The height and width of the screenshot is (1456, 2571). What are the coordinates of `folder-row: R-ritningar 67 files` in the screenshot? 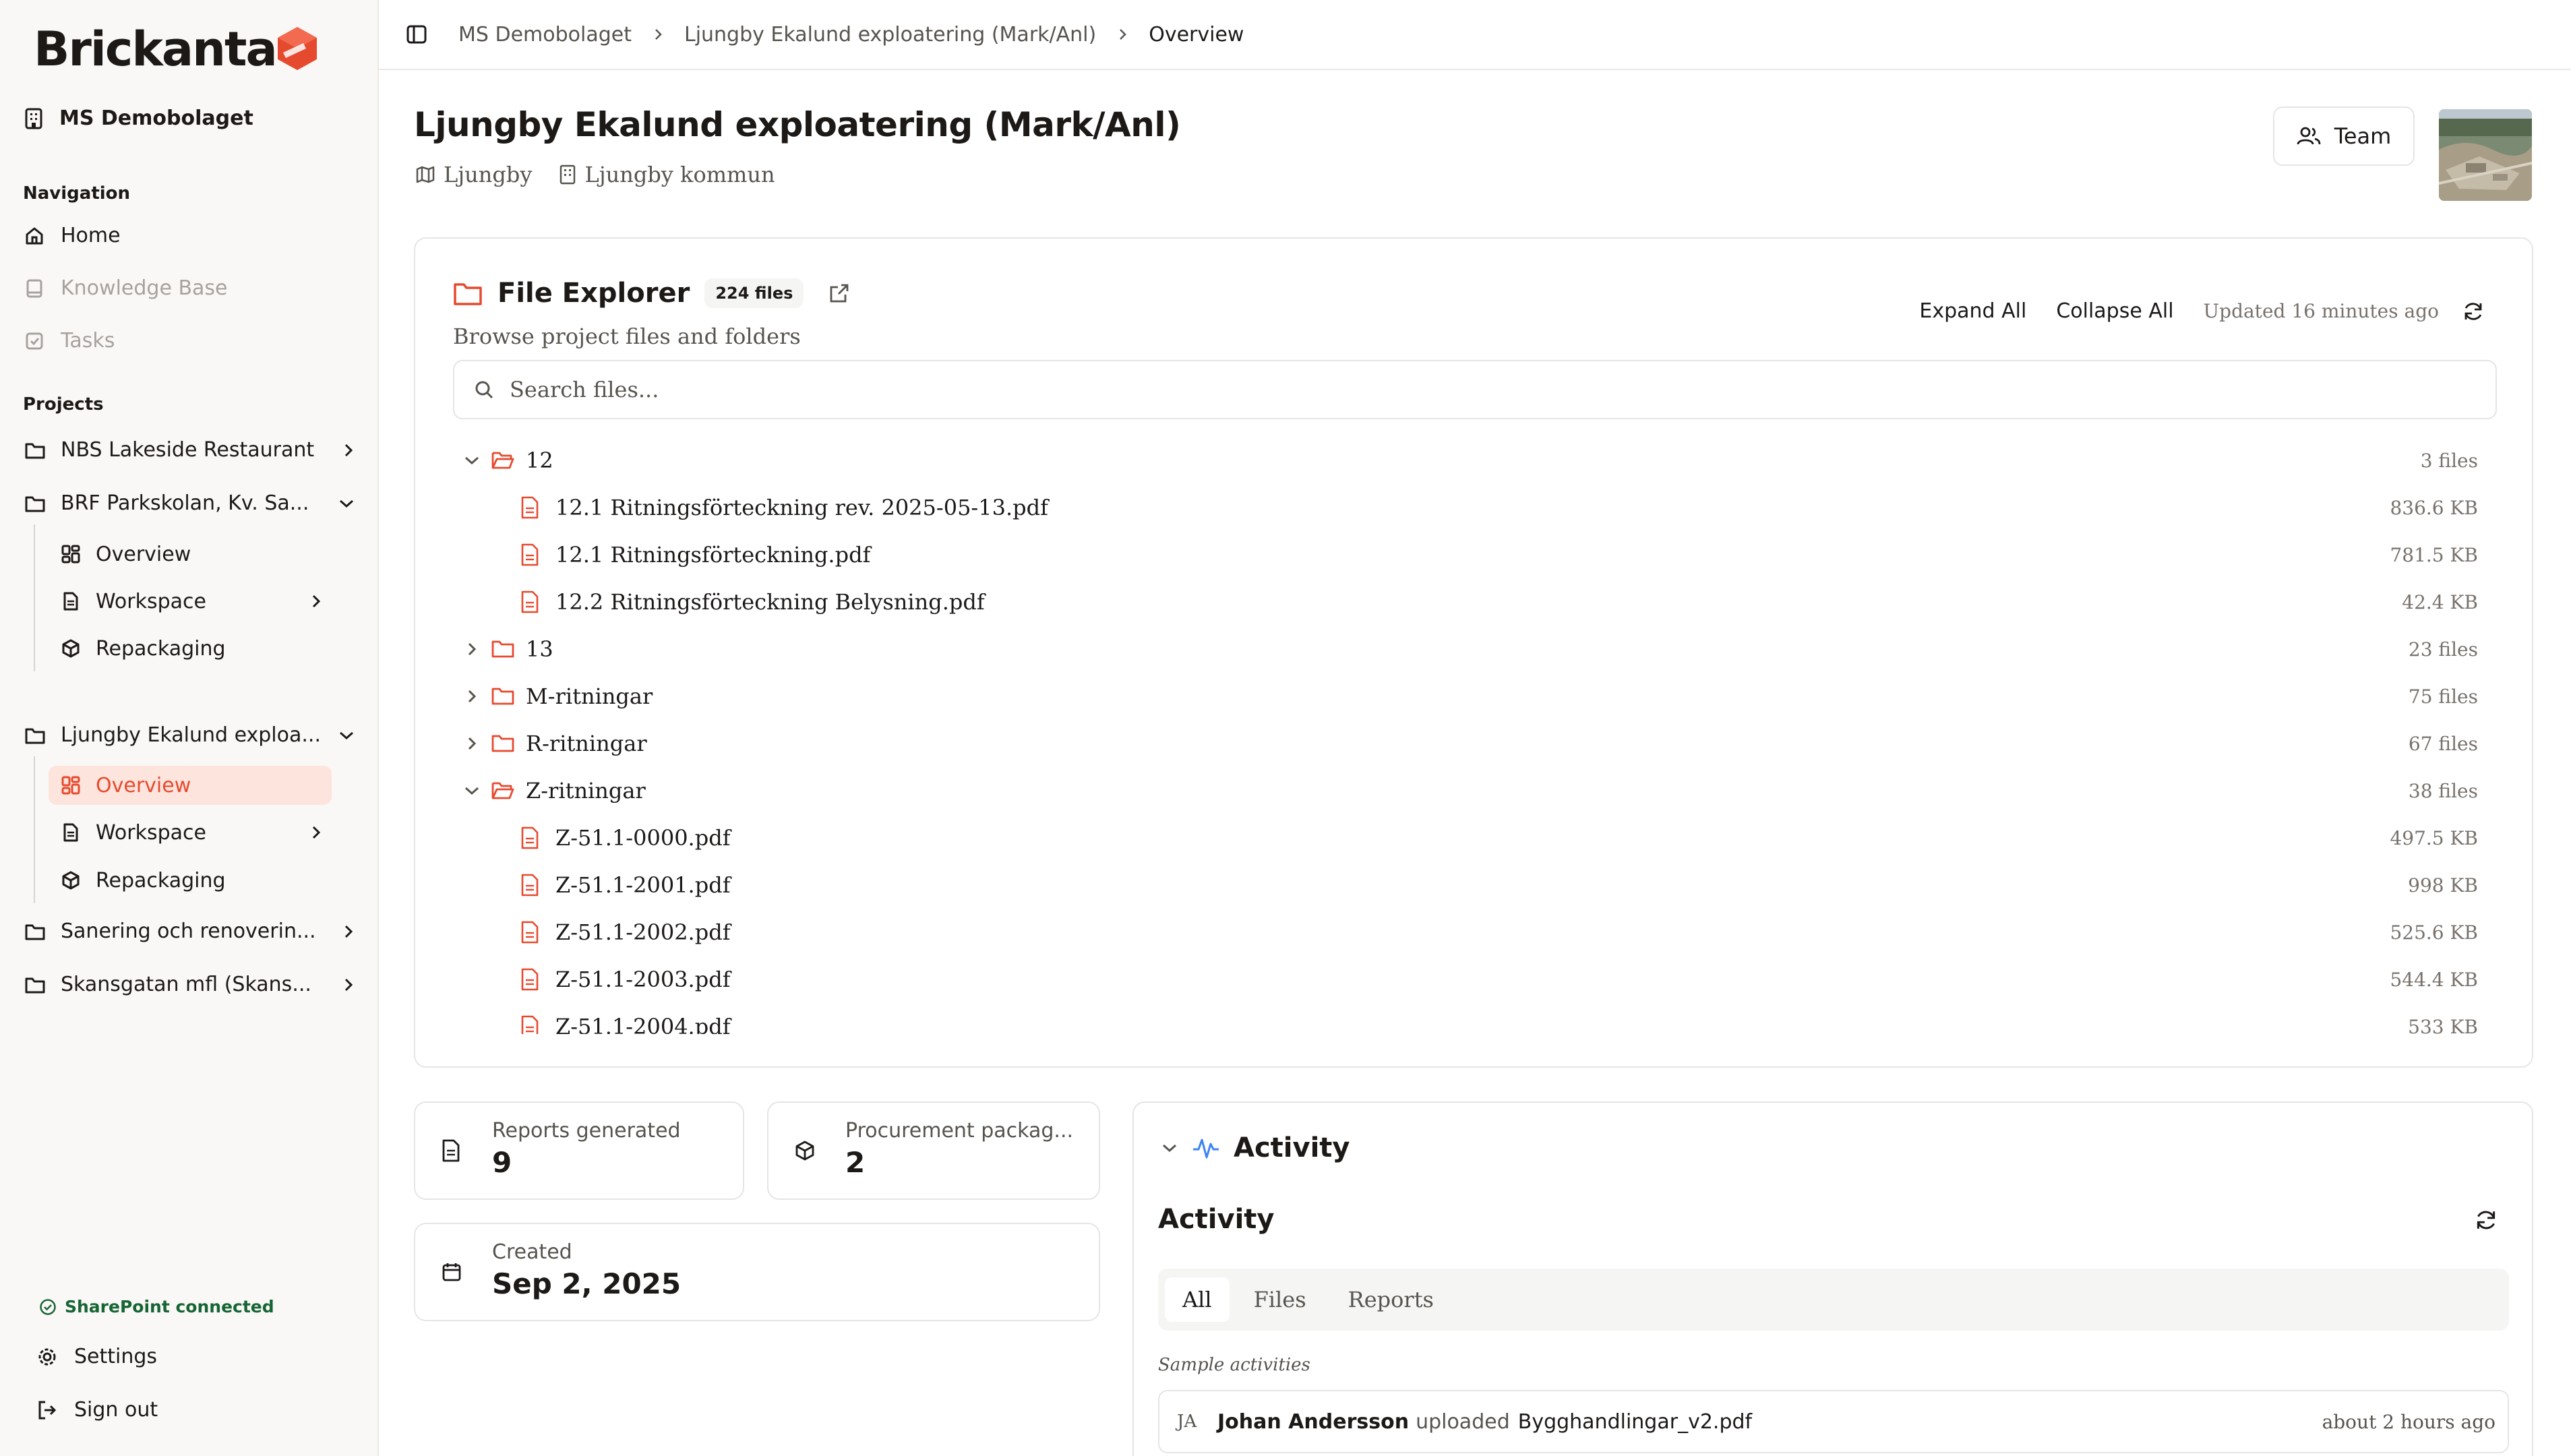 It's located at (1475, 743).